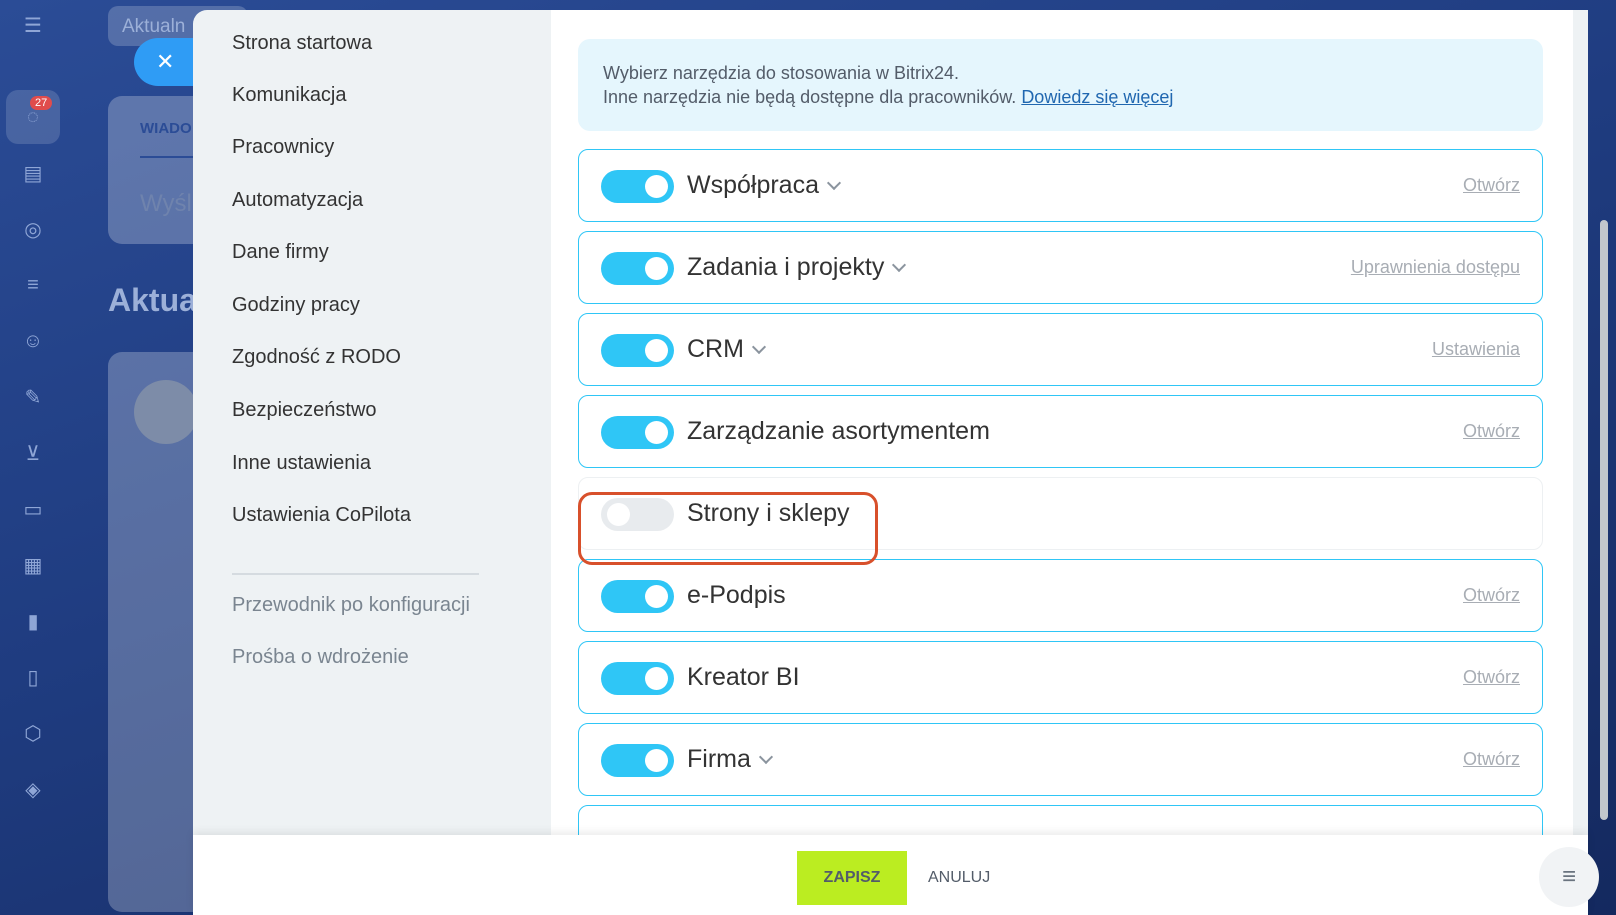 This screenshot has width=1616, height=915. What do you see at coordinates (33, 677) in the screenshot?
I see `document-icon: ▯` at bounding box center [33, 677].